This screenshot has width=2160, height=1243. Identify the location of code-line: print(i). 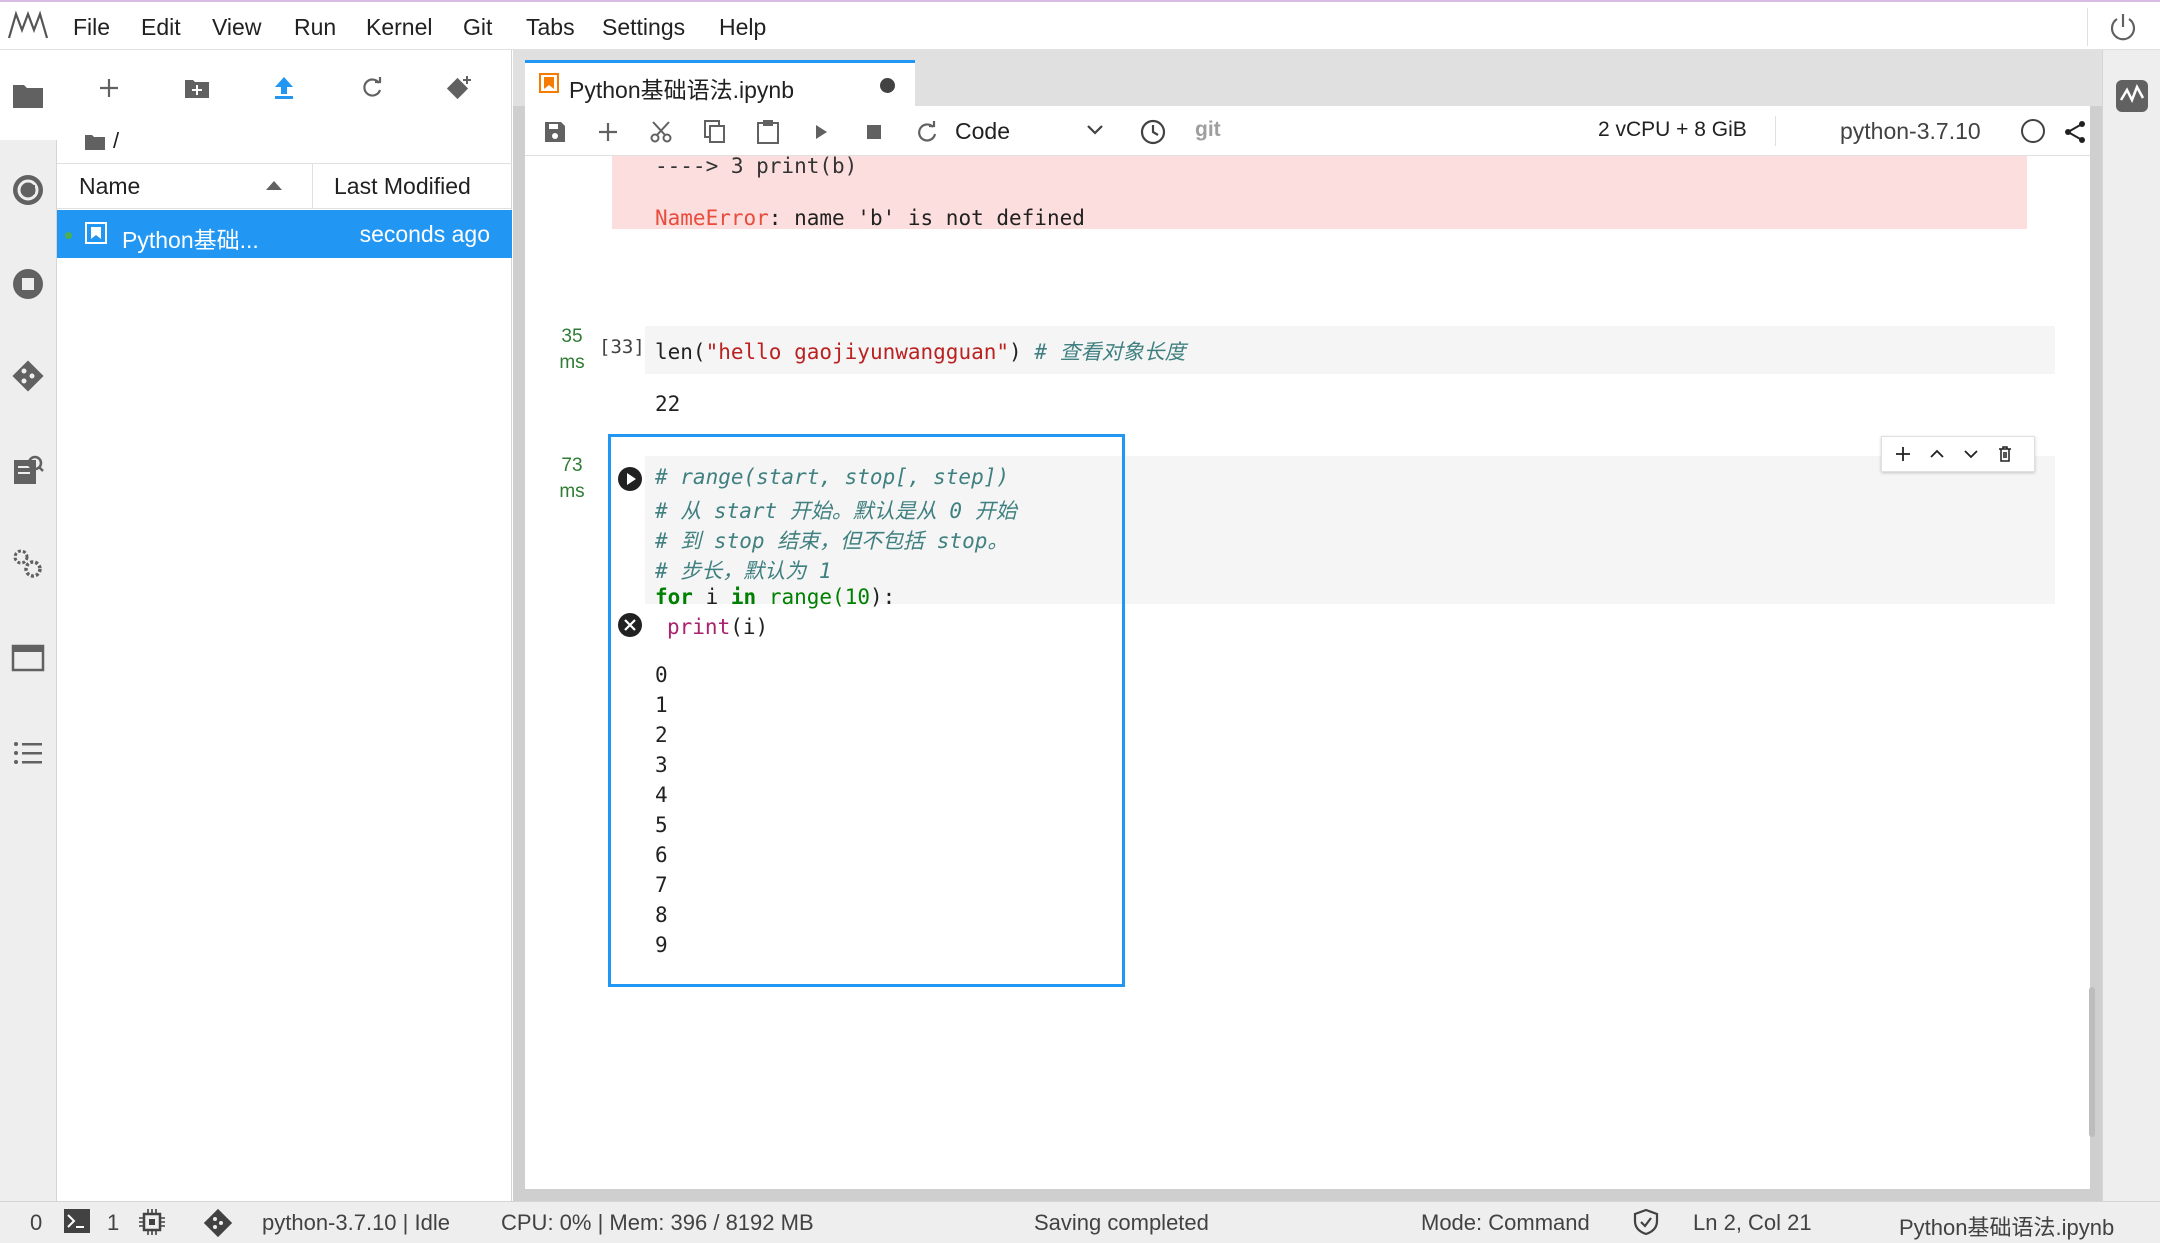
(717, 627).